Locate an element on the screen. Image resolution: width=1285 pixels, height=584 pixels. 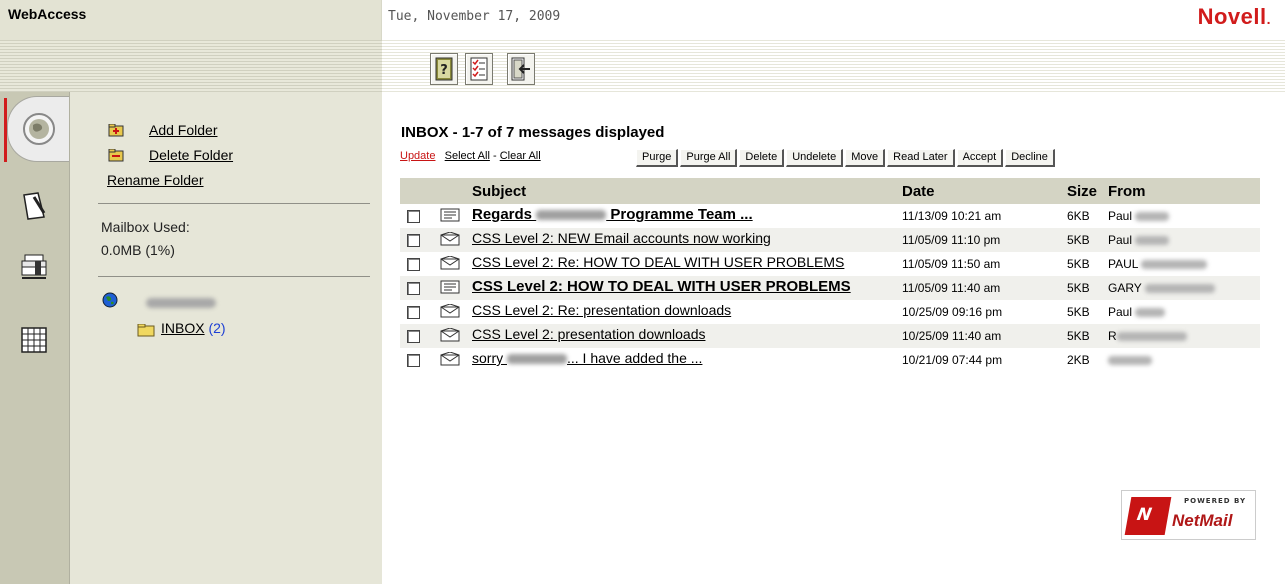
tasks-icon is located at coordinates (479, 69).